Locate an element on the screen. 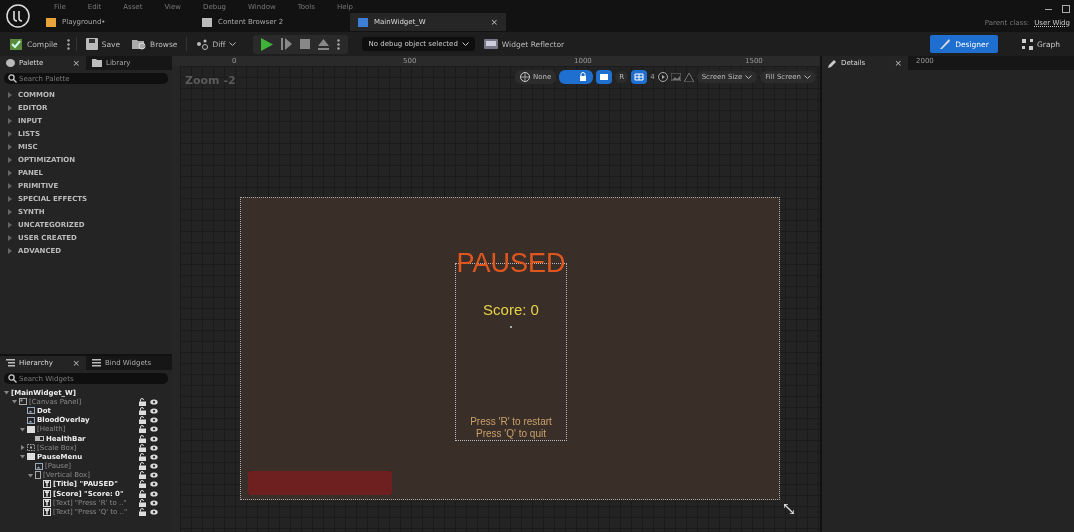 Image resolution: width=1074 pixels, height=532 pixels. triangle-icon is located at coordinates (688, 77).